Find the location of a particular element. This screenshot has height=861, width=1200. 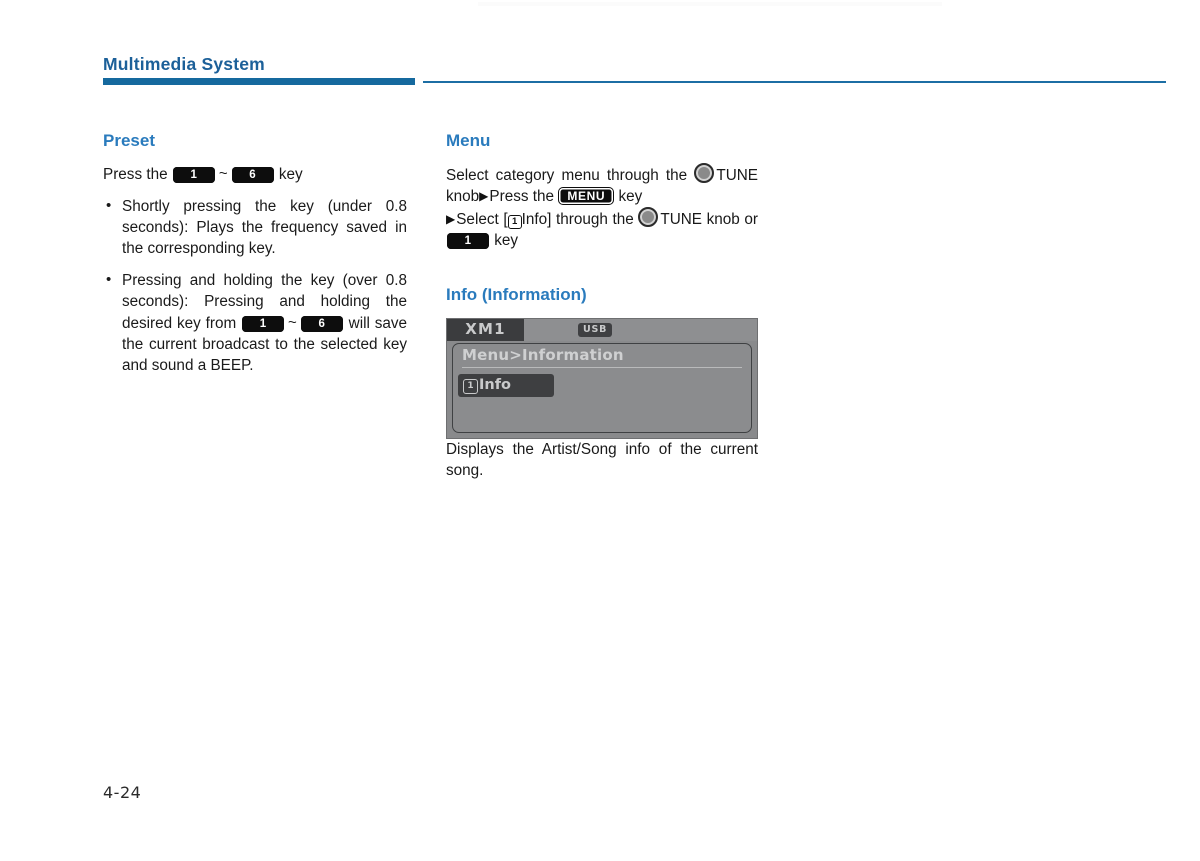

menu-line-1: Select category menu through the is located at coordinates (567, 175).